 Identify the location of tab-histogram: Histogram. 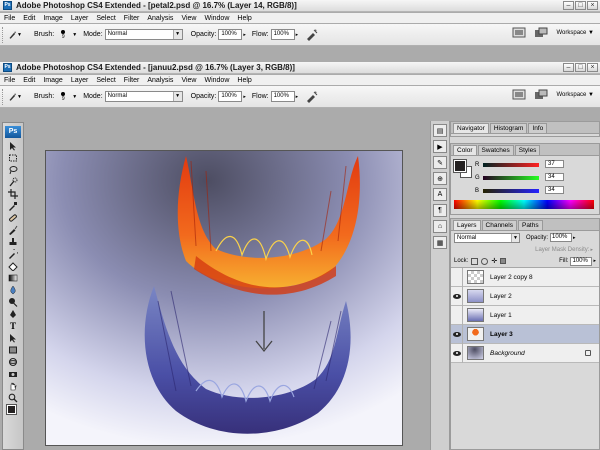
(508, 128).